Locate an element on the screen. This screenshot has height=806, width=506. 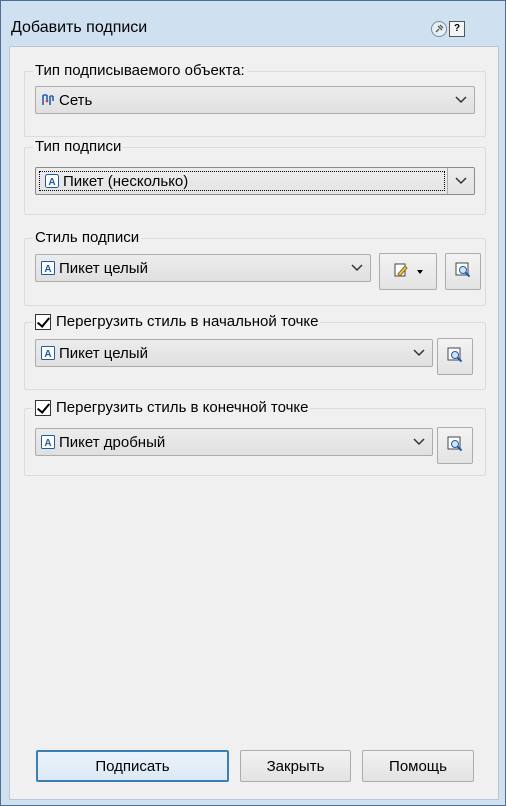
preview-style-button is located at coordinates (463, 271).